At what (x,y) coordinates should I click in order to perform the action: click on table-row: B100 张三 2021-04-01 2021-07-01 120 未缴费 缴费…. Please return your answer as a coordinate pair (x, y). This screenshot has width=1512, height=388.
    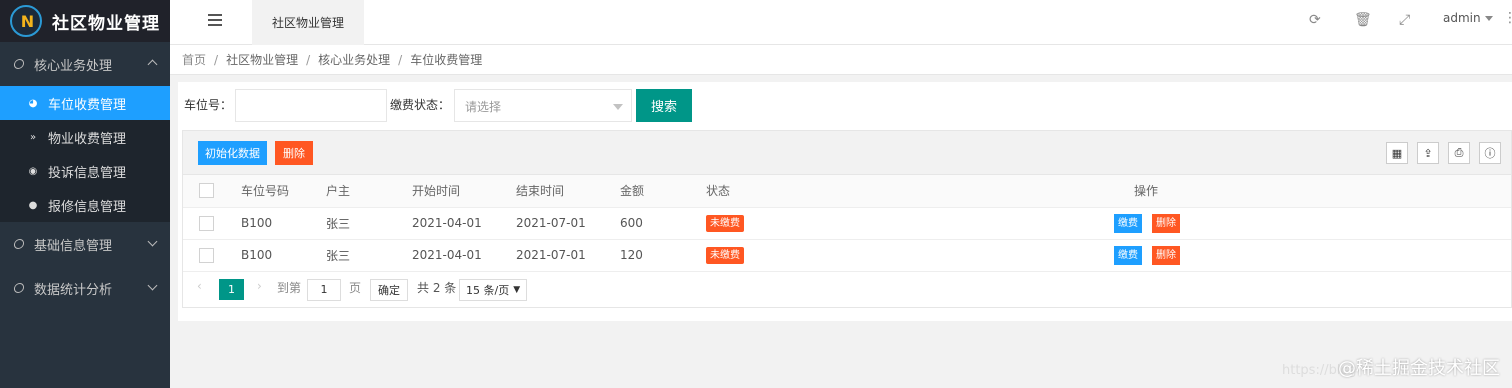
    Looking at the image, I should click on (847, 255).